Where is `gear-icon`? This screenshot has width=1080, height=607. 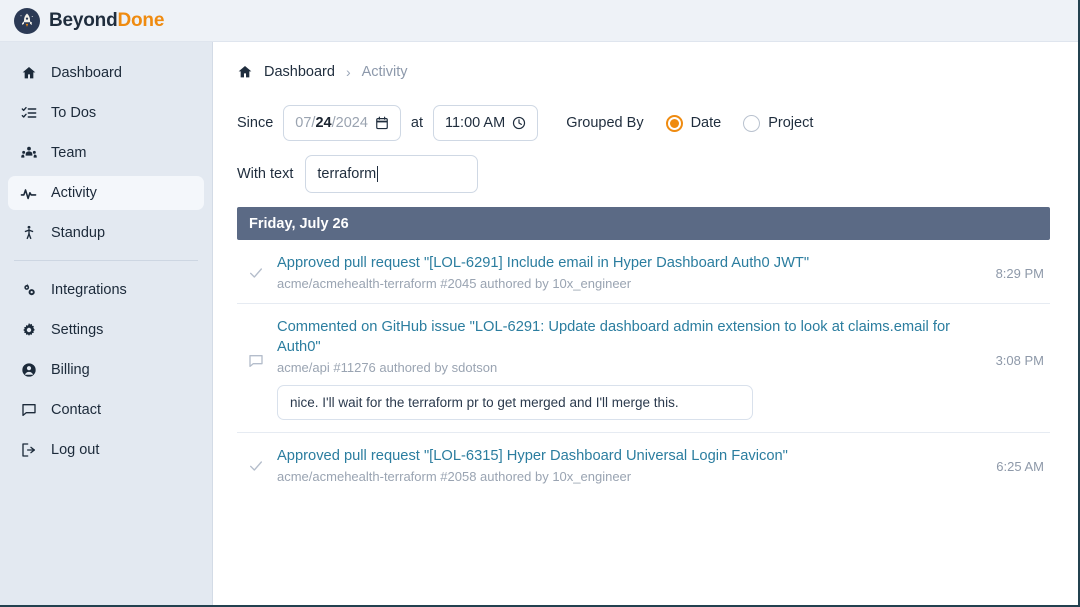
gear-icon is located at coordinates (28, 330).